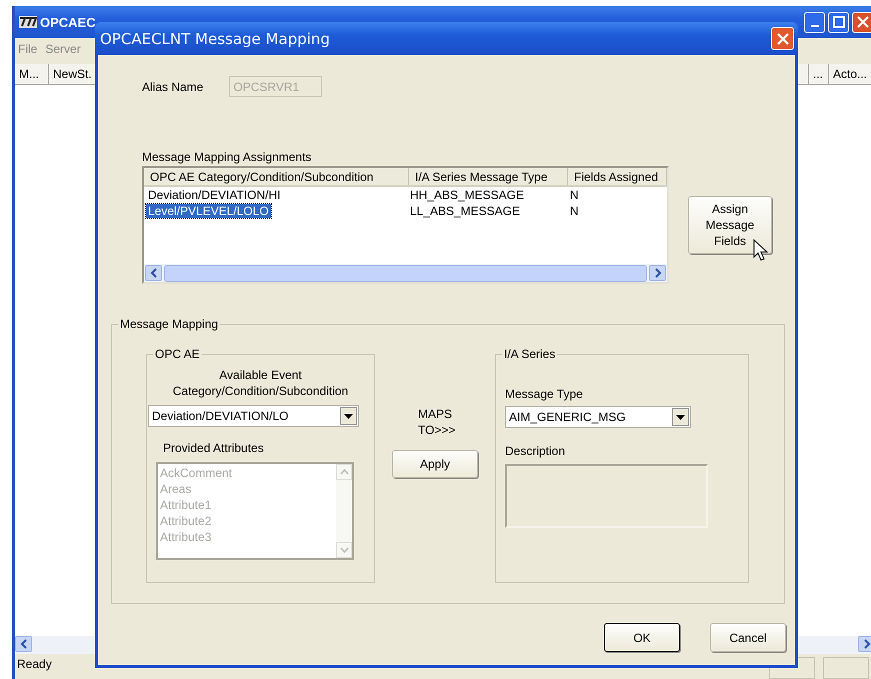 The height and width of the screenshot is (679, 871). I want to click on group-title: OPC AE, so click(177, 354).